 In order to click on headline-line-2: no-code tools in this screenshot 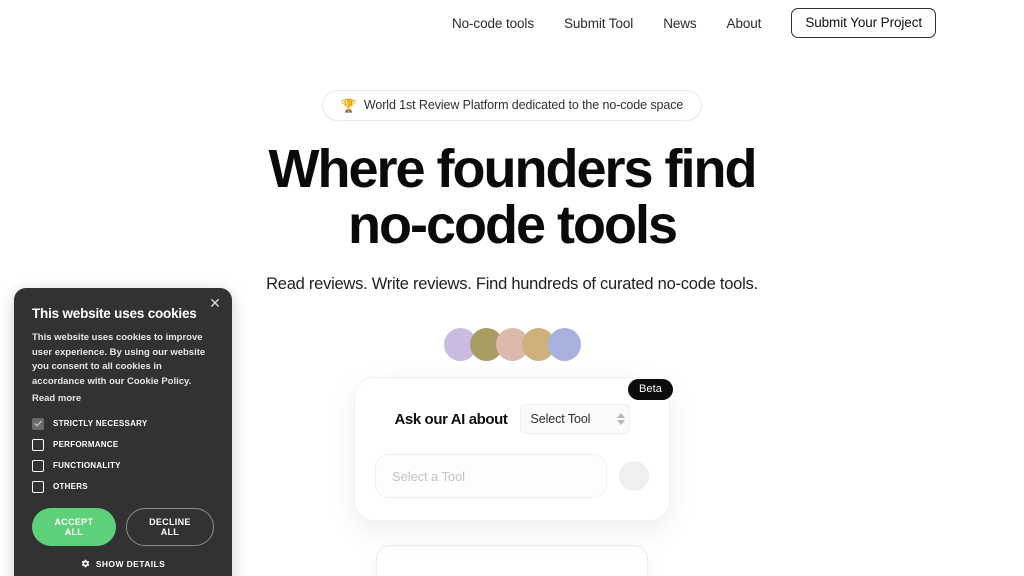, I will do `click(513, 225)`.